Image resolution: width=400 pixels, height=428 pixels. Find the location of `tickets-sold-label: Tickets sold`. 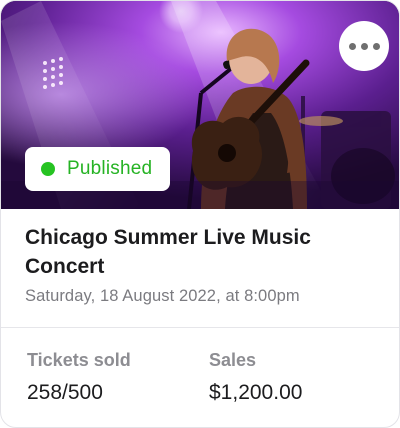

tickets-sold-label: Tickets sold is located at coordinates (79, 360).